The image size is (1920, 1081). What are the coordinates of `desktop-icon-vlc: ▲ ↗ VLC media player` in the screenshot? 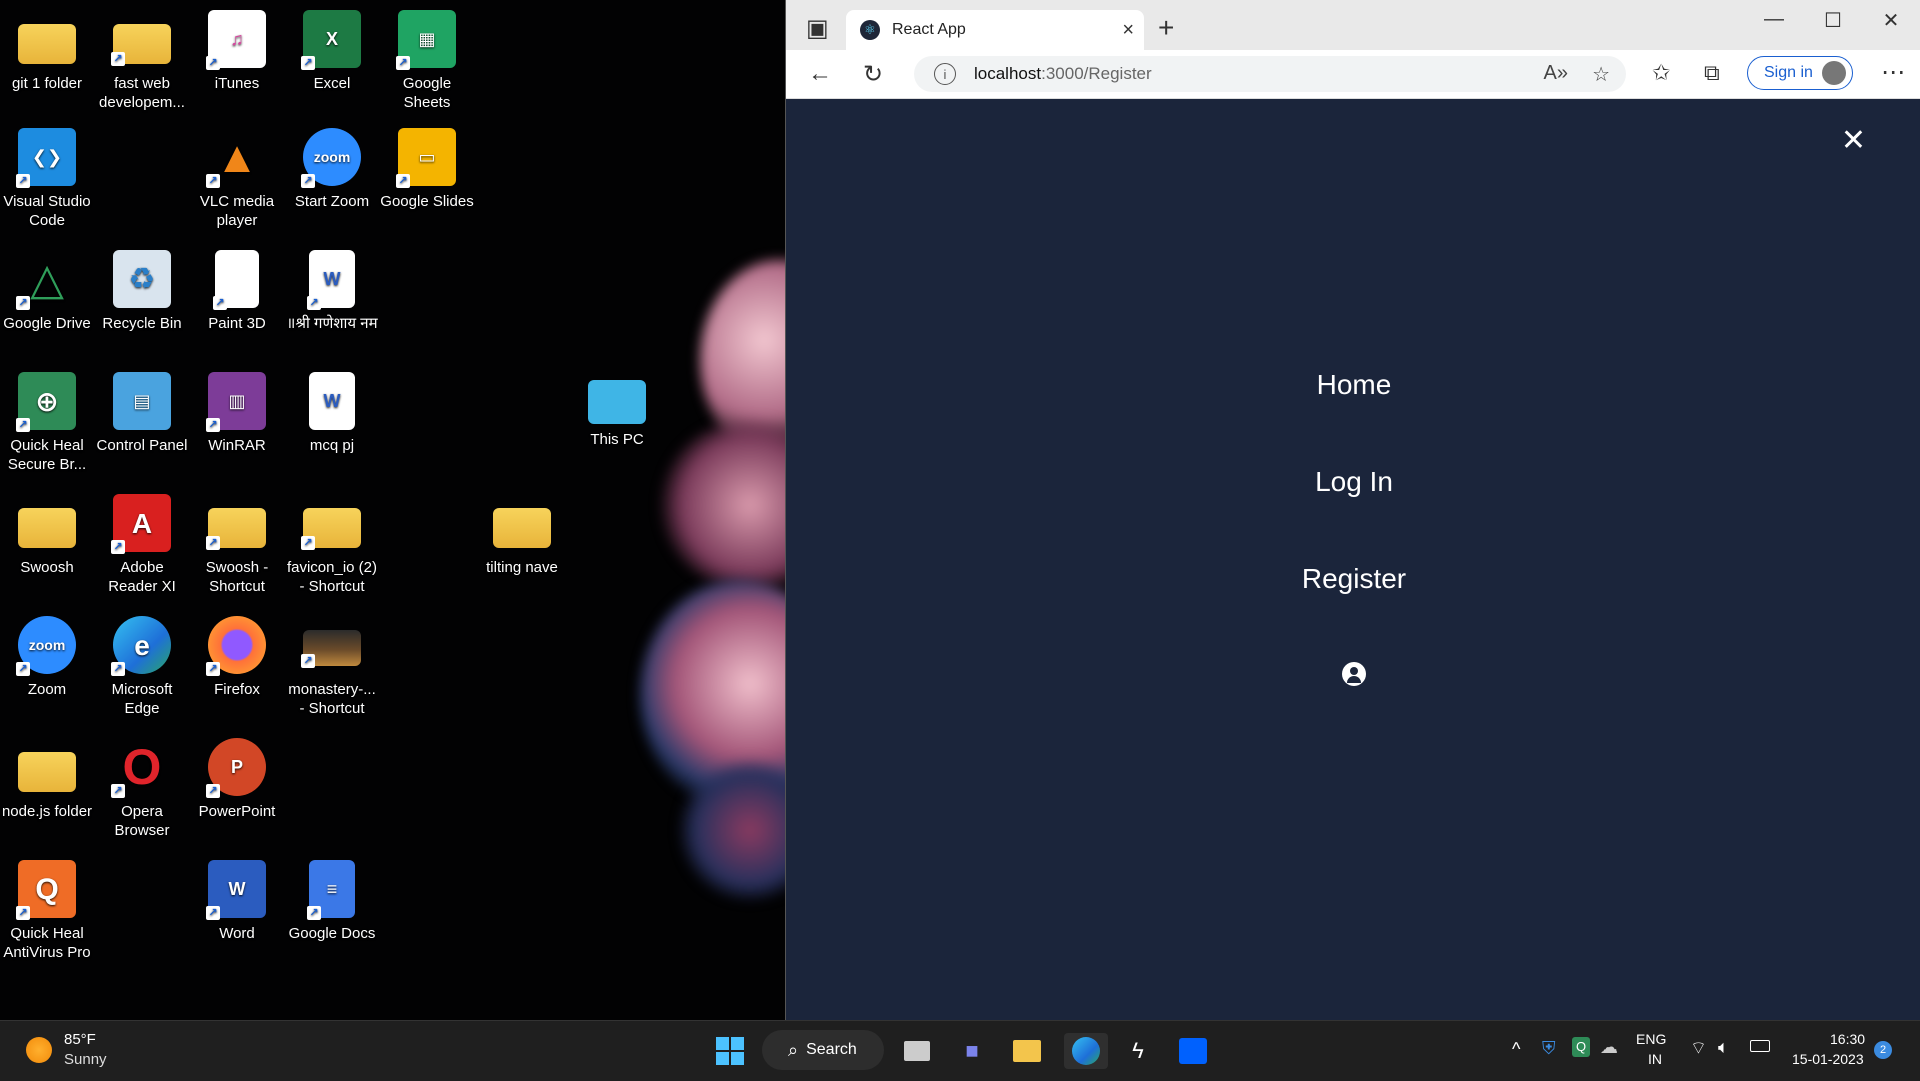 It's located at (237, 179).